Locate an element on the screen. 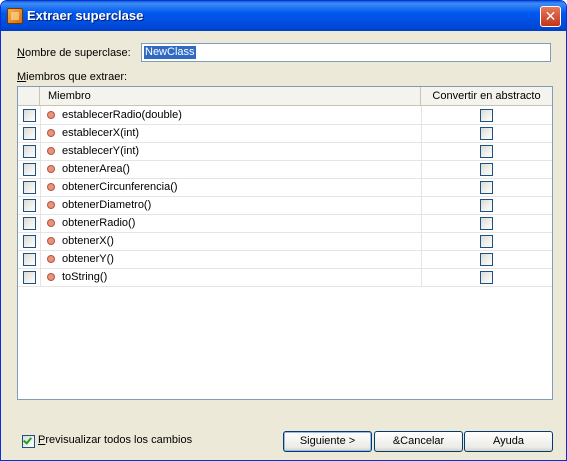  table-header: Miembro Convertir en abstracto is located at coordinates (285, 96).